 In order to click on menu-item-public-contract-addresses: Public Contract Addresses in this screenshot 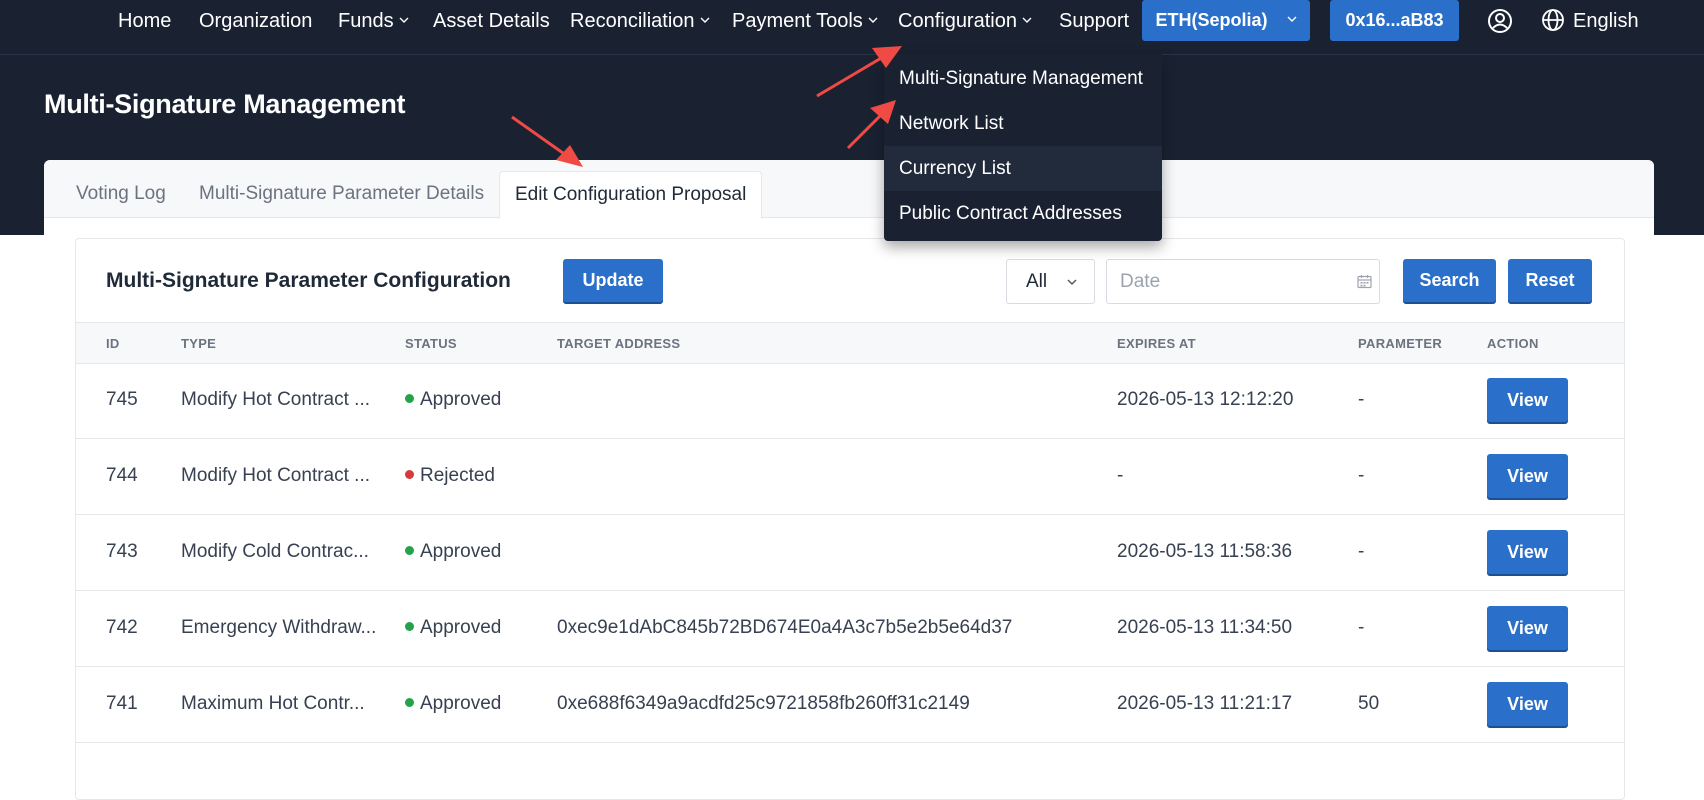, I will do `click(1023, 213)`.